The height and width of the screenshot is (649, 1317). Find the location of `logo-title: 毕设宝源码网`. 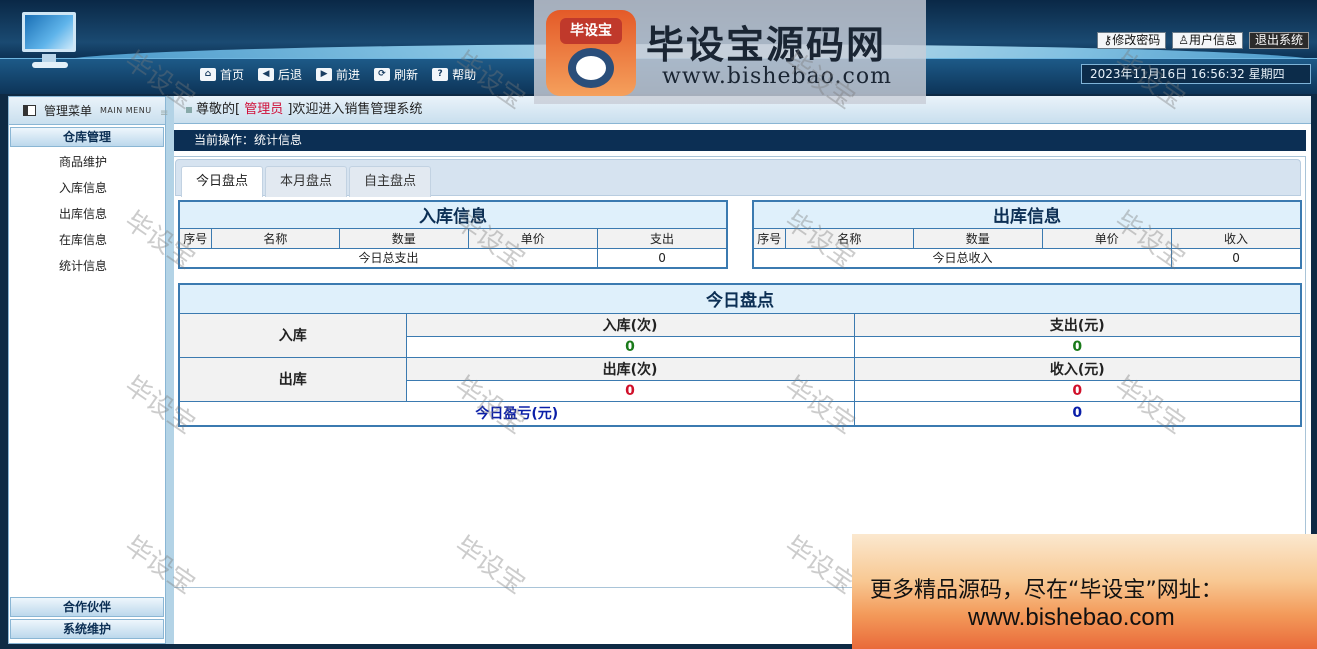

logo-title: 毕设宝源码网 is located at coordinates (766, 45).